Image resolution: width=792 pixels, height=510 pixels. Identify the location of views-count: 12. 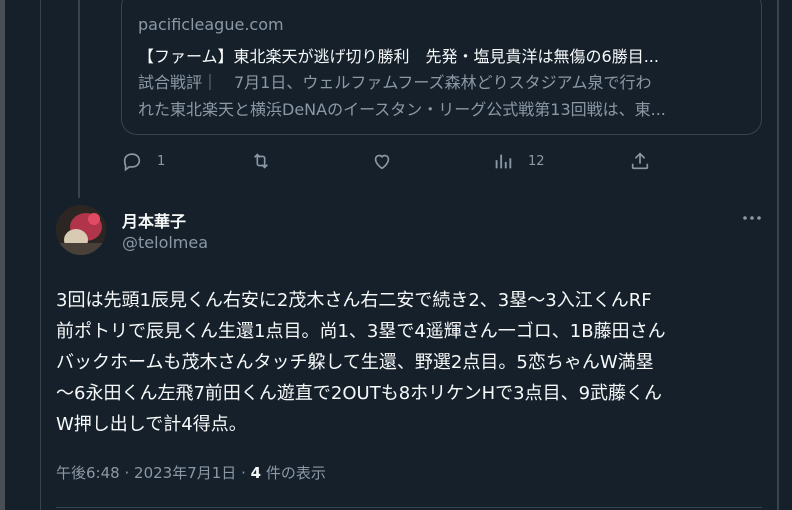
(536, 161).